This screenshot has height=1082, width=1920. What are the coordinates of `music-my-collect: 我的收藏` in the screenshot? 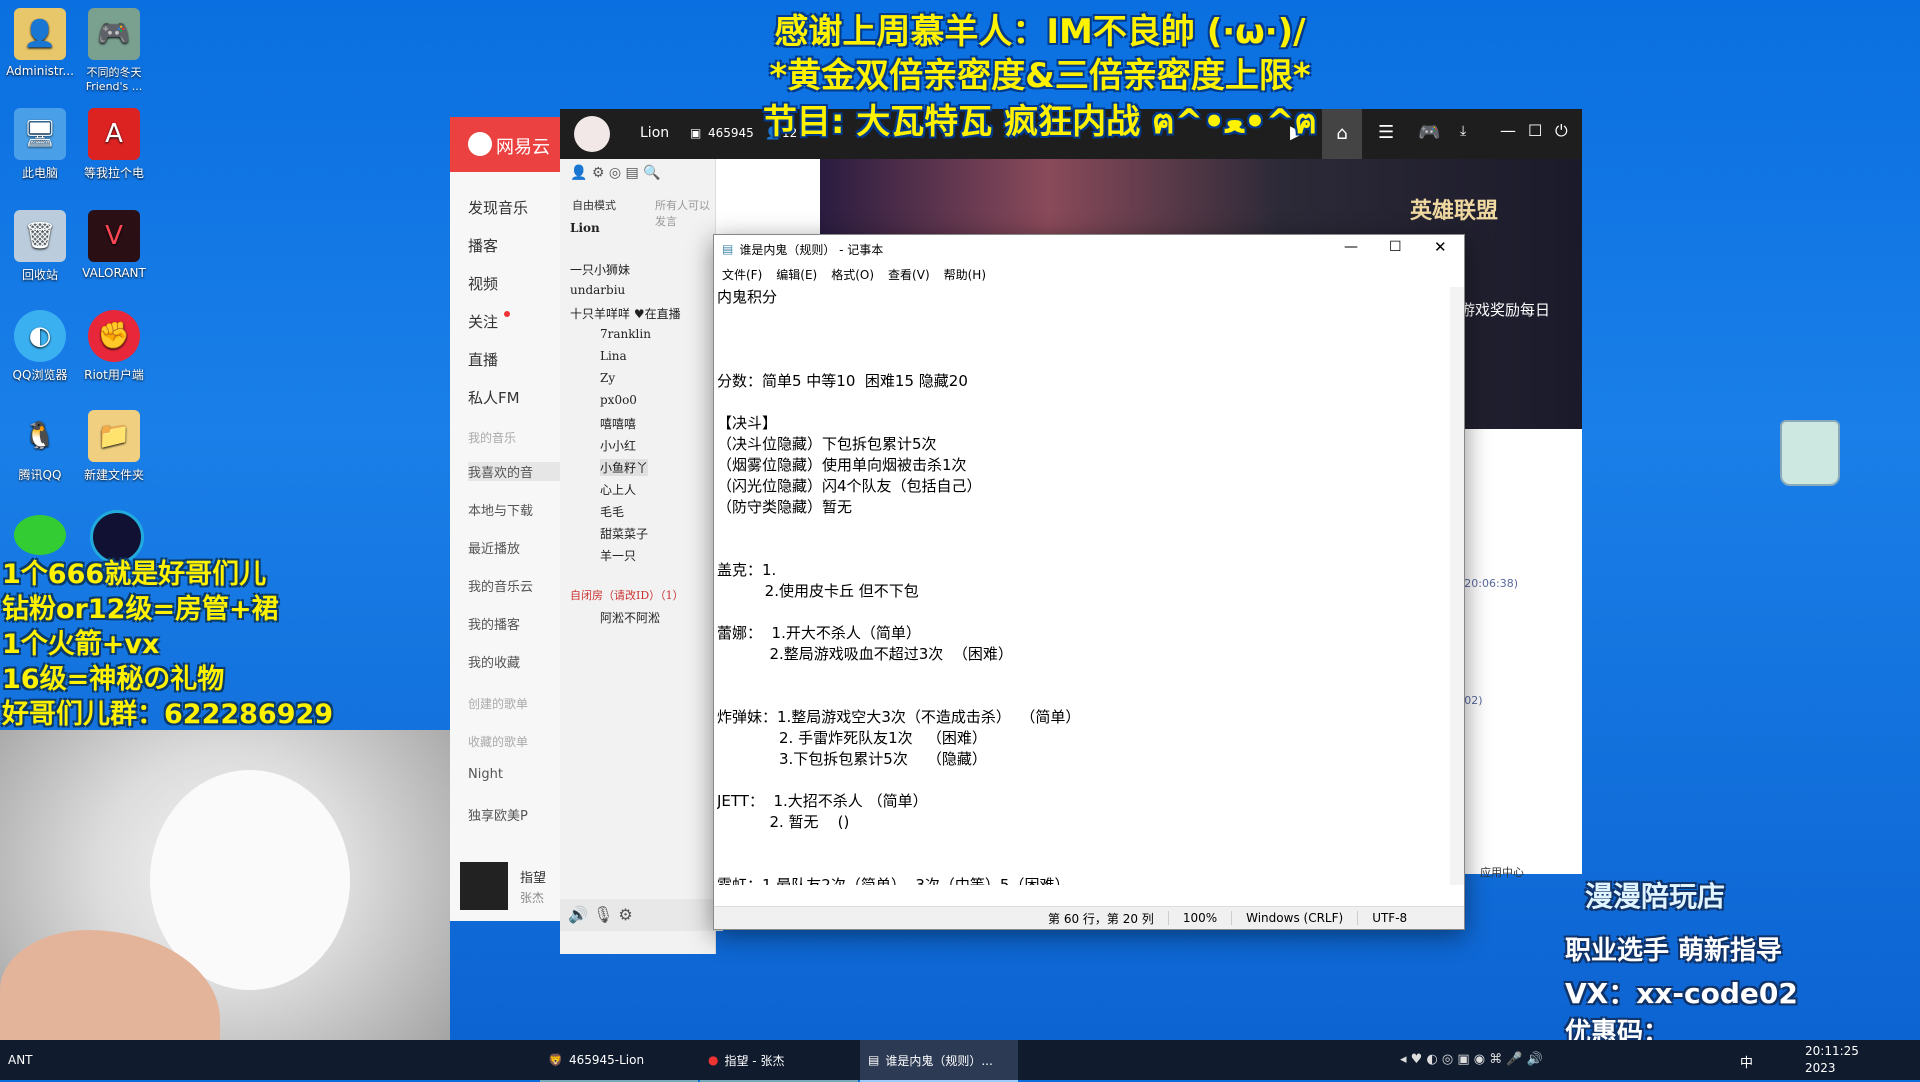 It's located at (494, 661).